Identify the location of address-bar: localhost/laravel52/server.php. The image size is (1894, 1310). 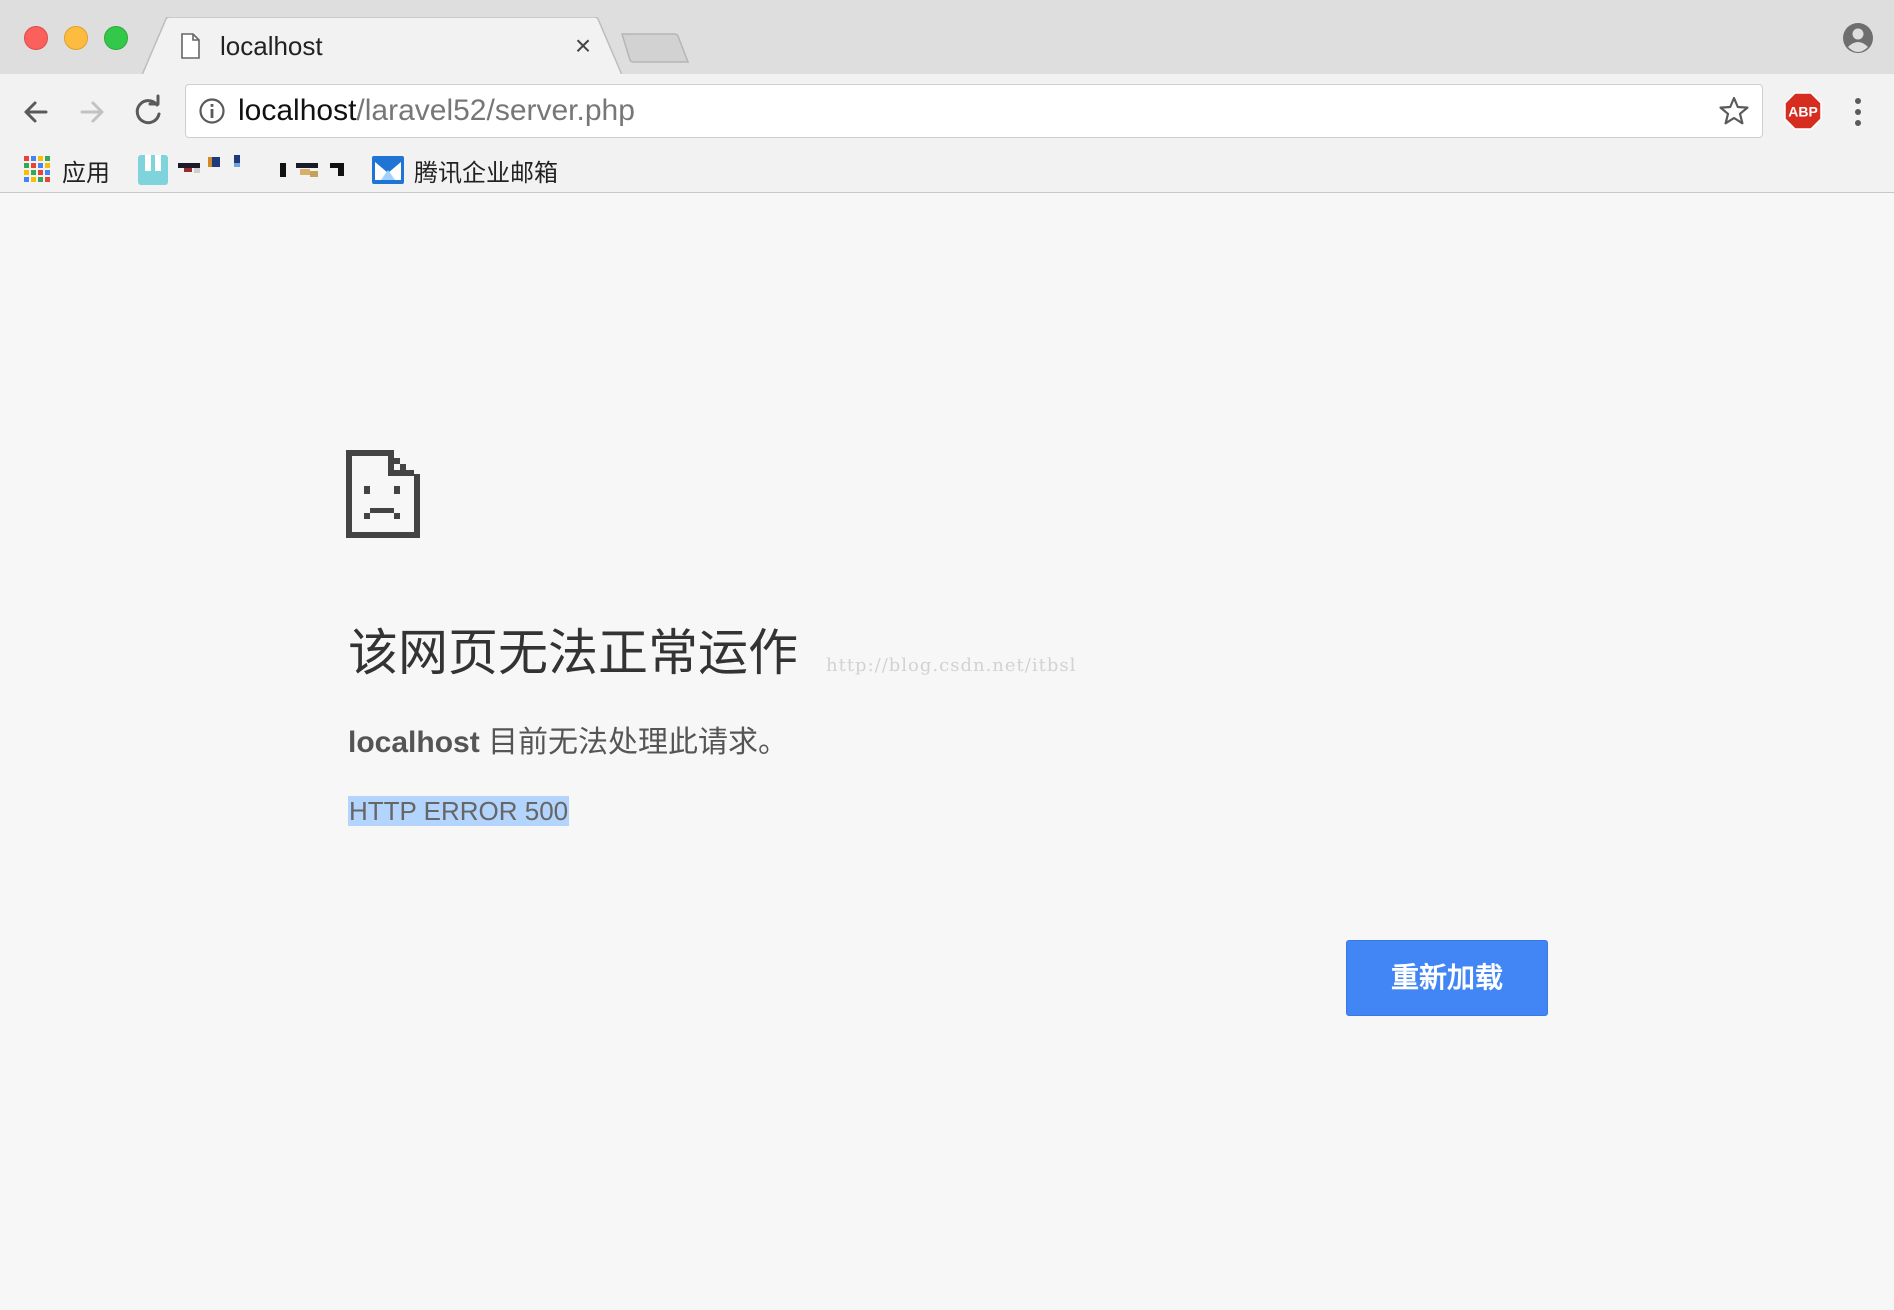
(974, 111).